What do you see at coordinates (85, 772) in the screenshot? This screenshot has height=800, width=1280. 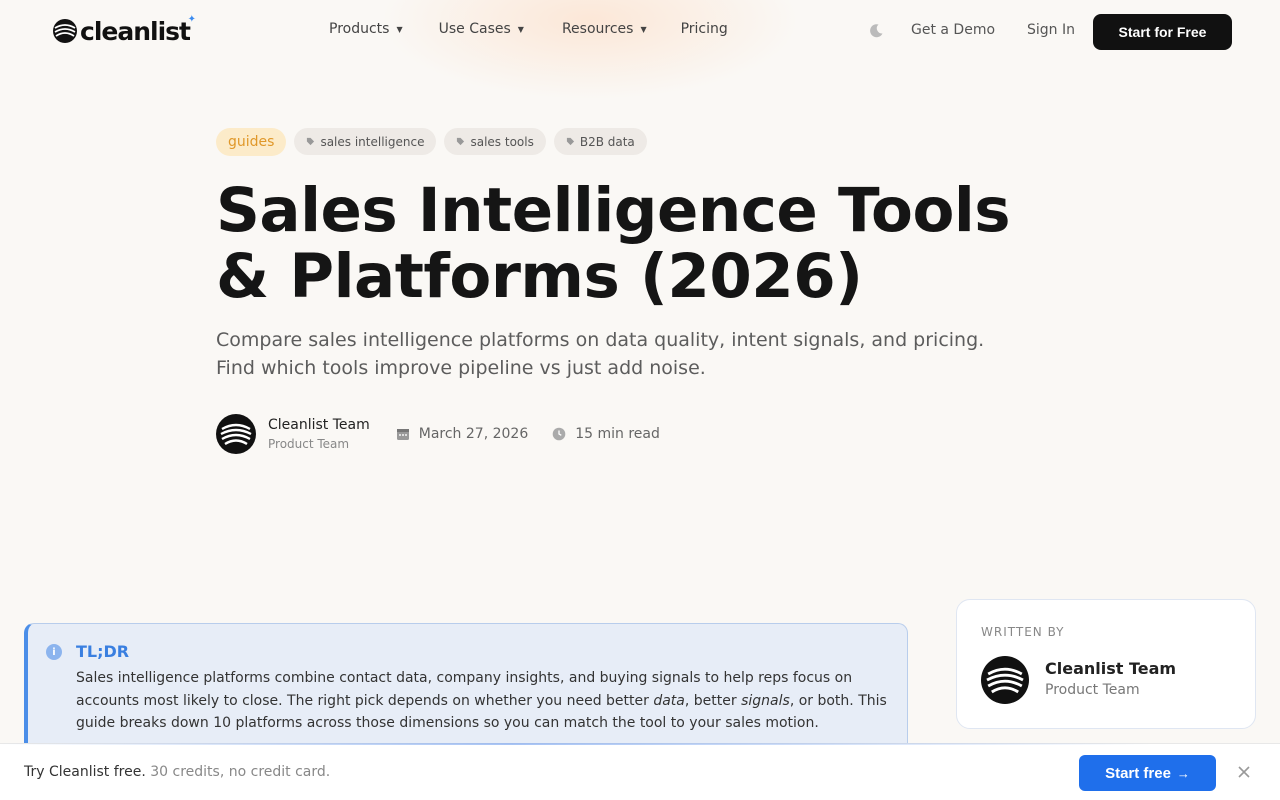 I see `bottom-bar-strong: Try Cleanlist free.` at bounding box center [85, 772].